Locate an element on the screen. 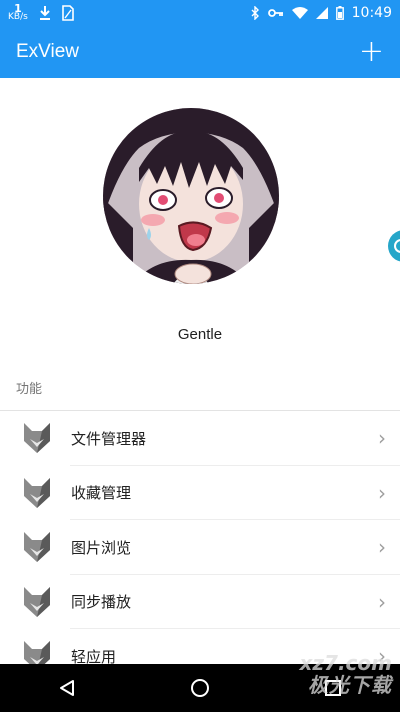  menu-item-sync-play: 同步播放 › is located at coordinates (200, 602).